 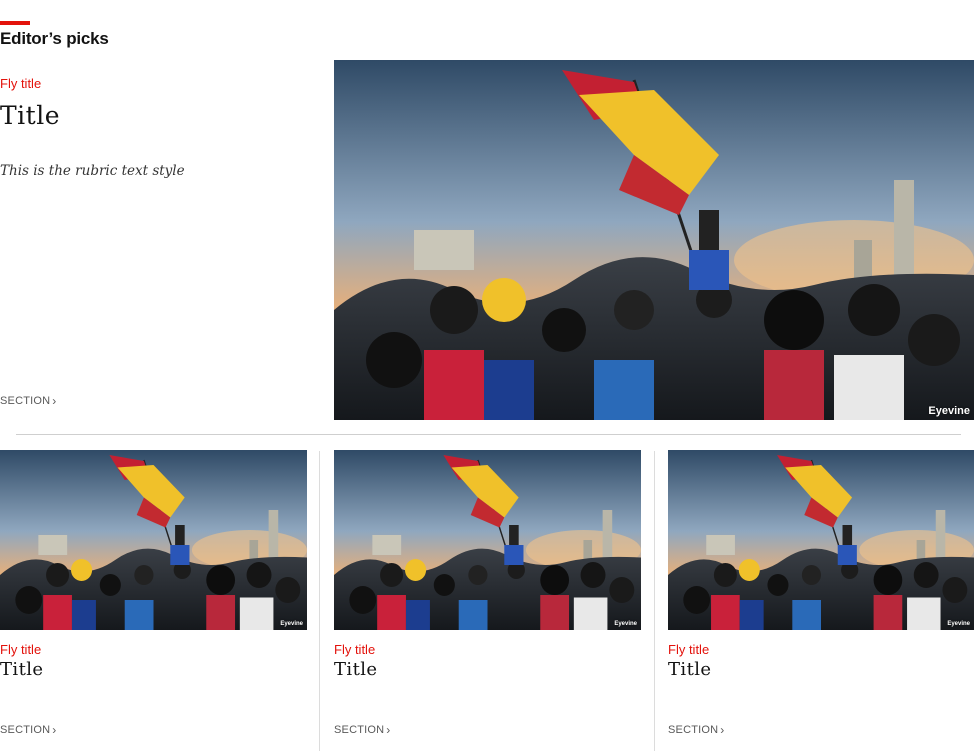 What do you see at coordinates (30, 115) in the screenshot?
I see `featured-title: Title` at bounding box center [30, 115].